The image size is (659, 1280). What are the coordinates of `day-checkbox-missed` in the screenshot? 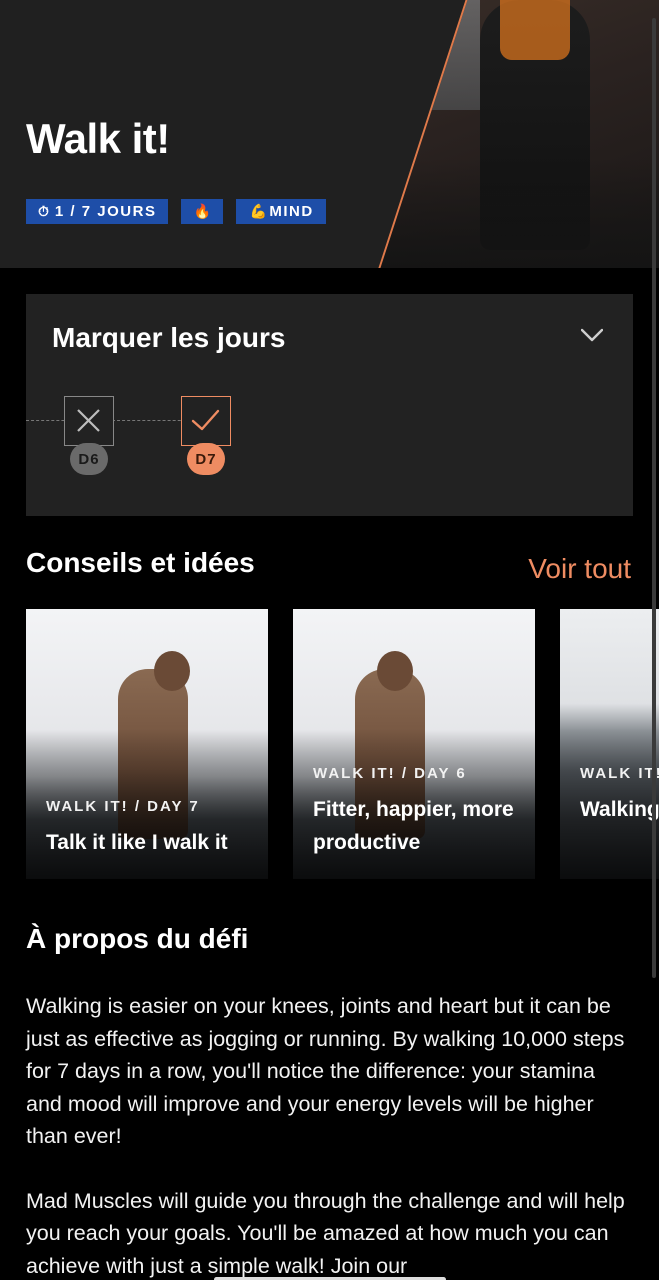 It's located at (89, 421).